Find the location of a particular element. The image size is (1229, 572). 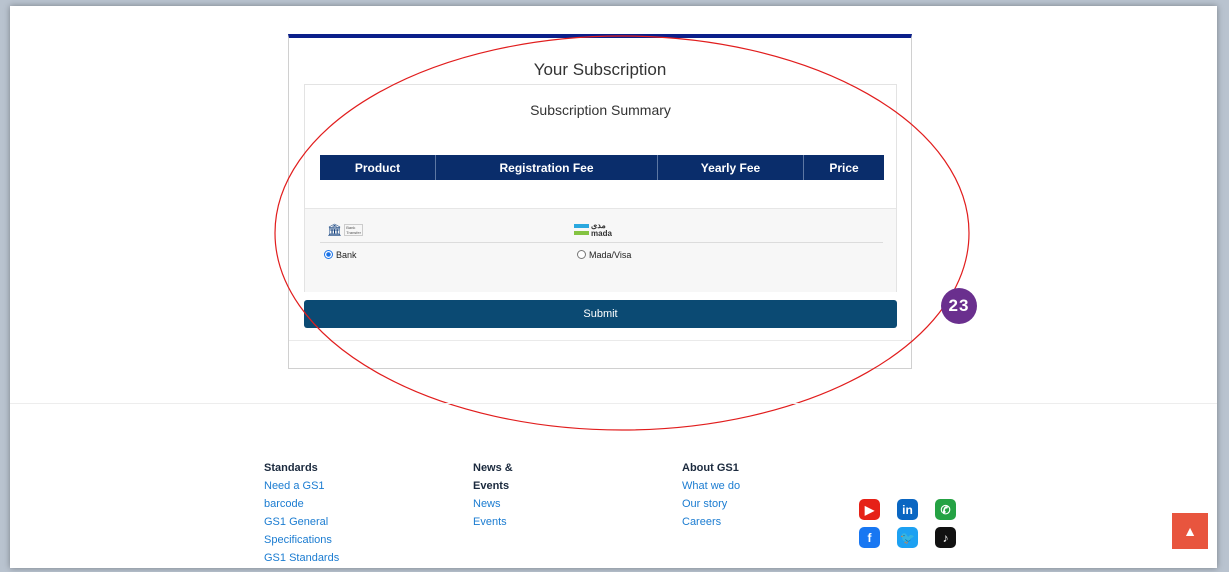

whatsapp-icon: ✆ is located at coordinates (945, 509).